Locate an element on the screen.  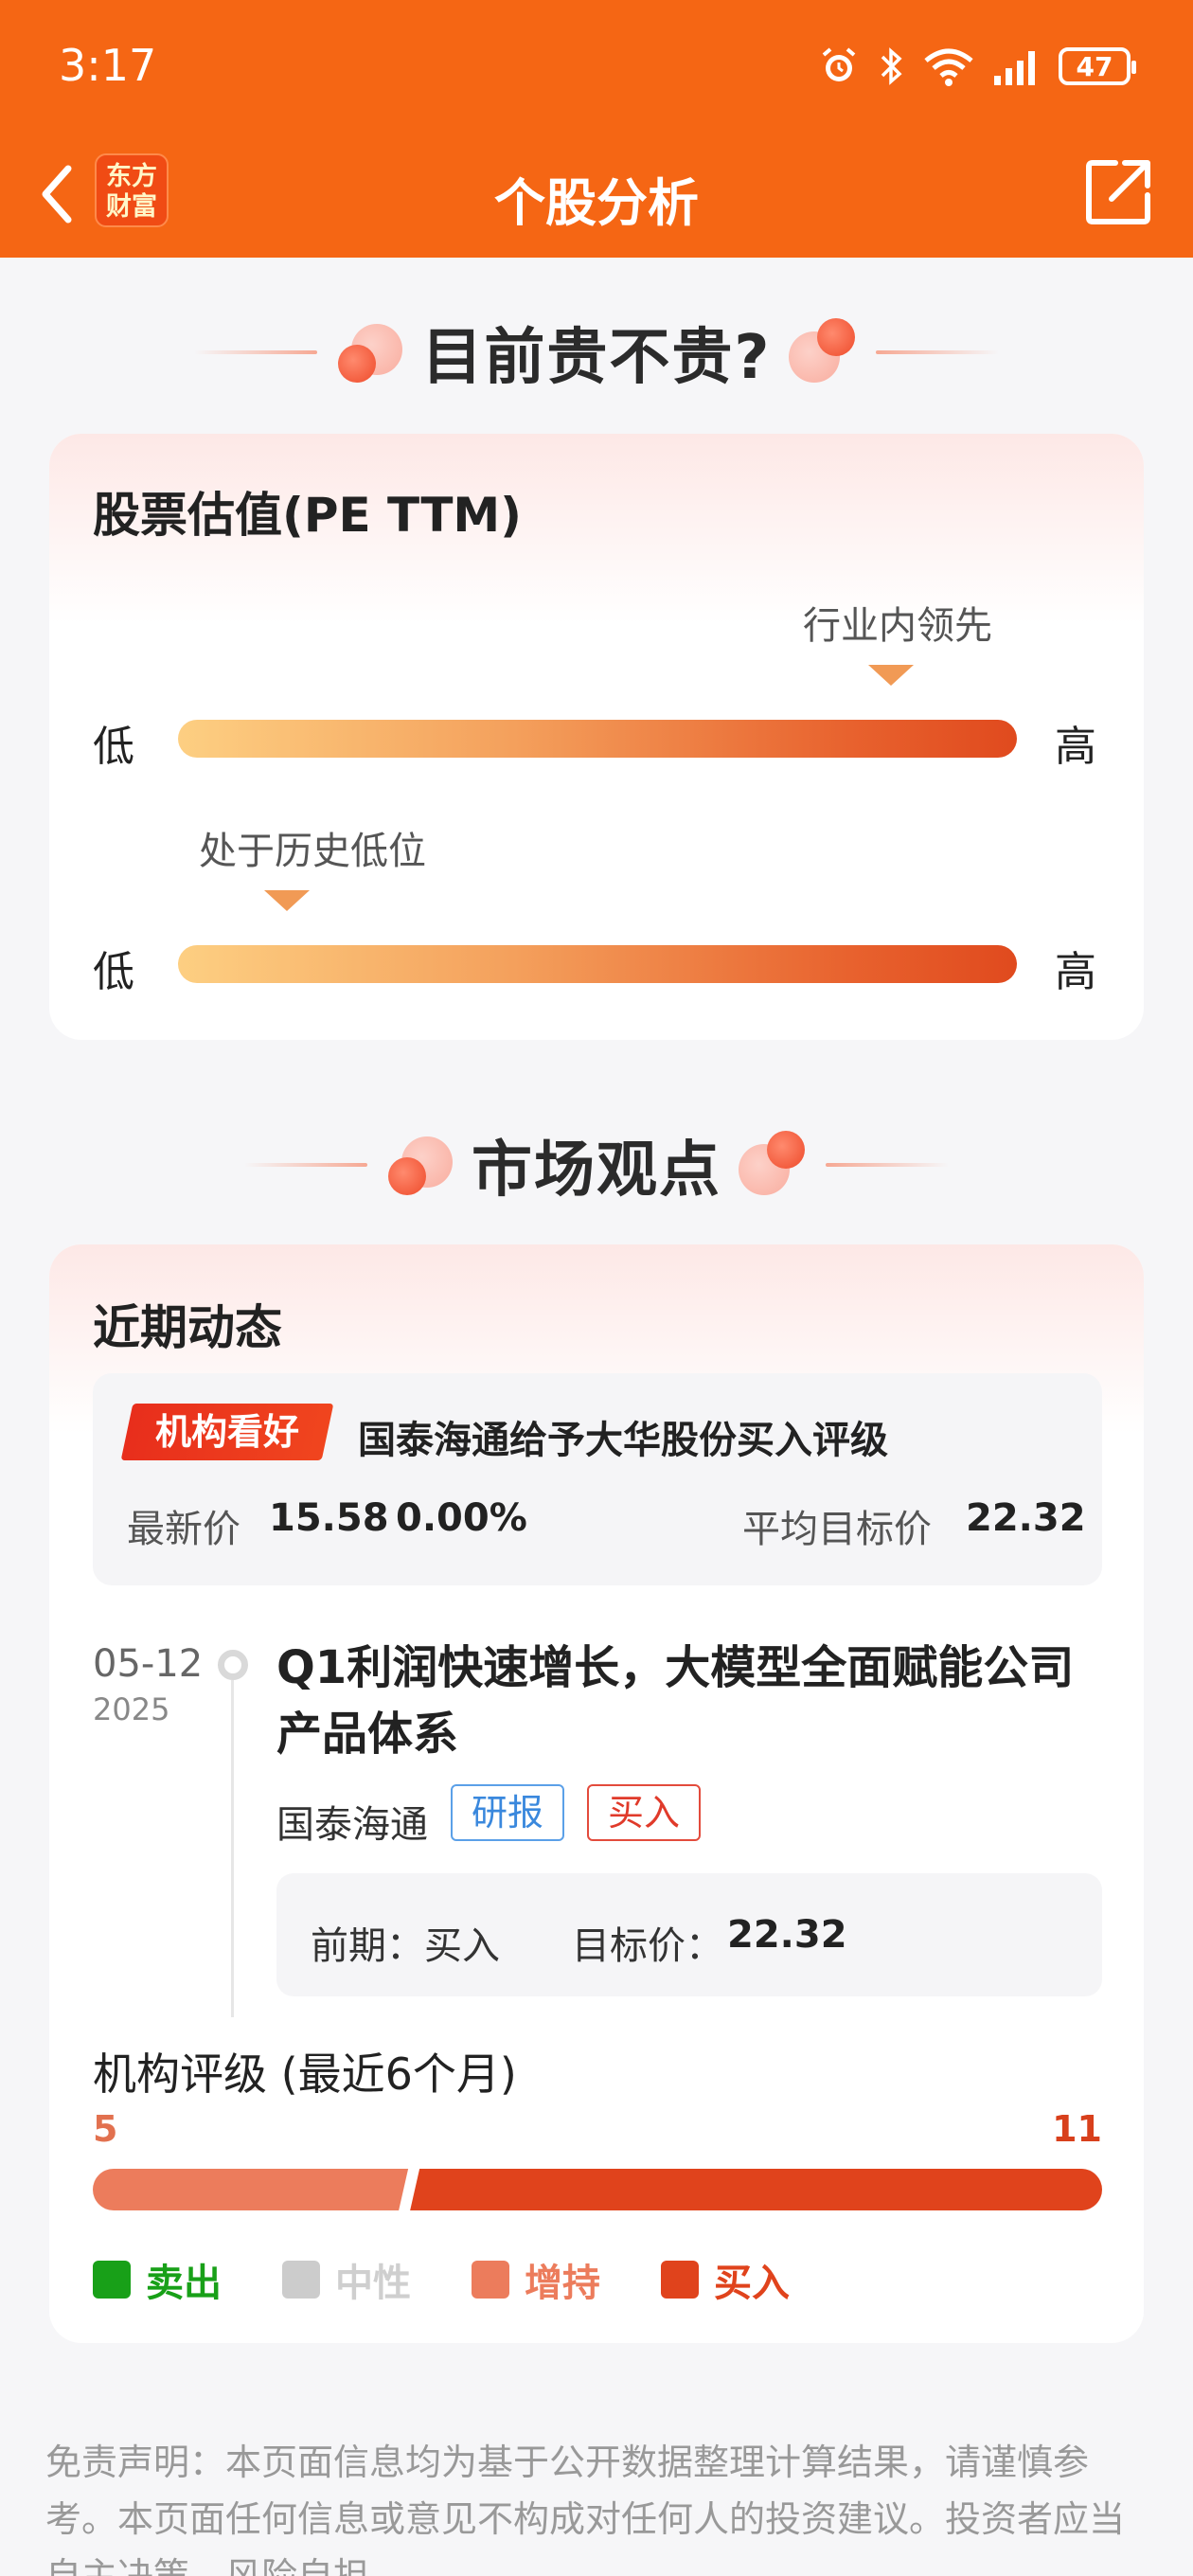
target-price-value: 22.32 is located at coordinates (787, 1935).